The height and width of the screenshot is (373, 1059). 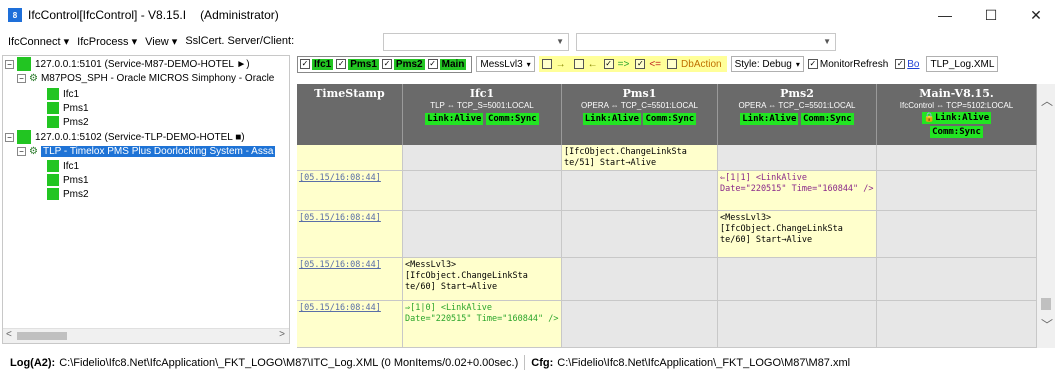 I want to click on pms1-checkbox: ✓ Pms1, so click(x=357, y=64).